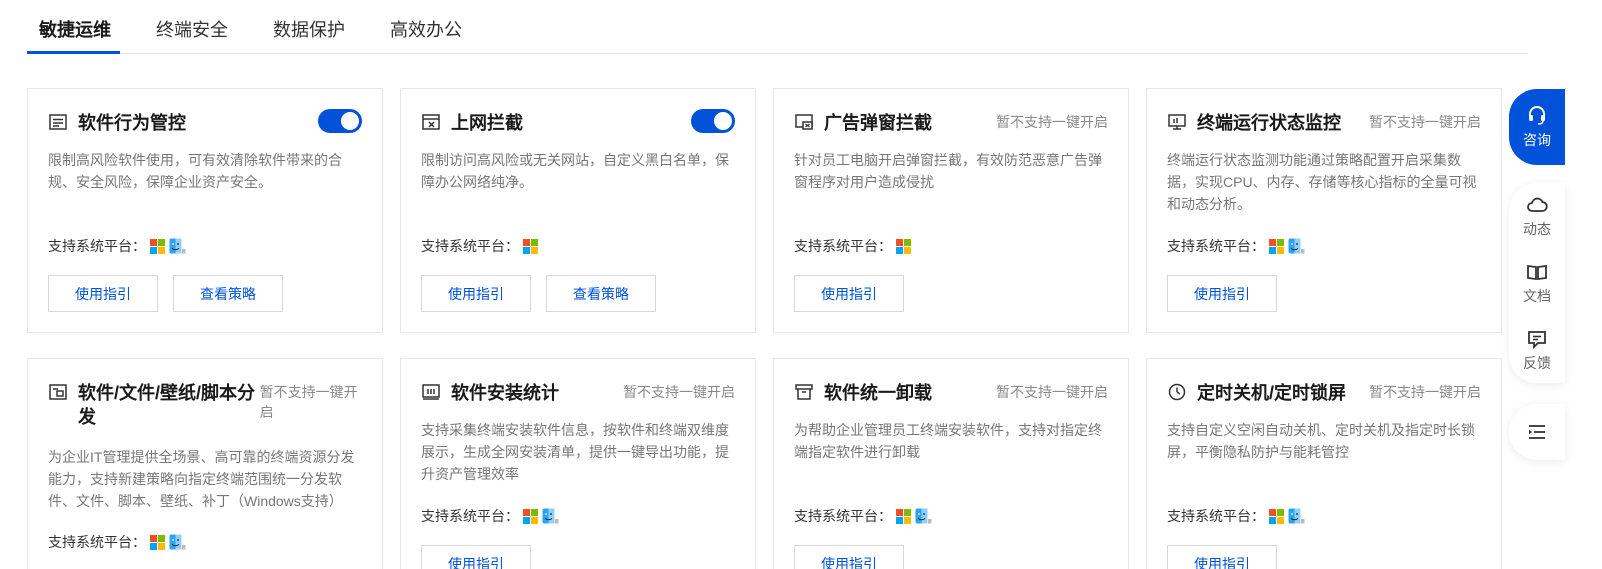 The width and height of the screenshot is (1602, 569). Describe the element at coordinates (1537, 296) in the screenshot. I see `side-label-docs: 文档` at that location.